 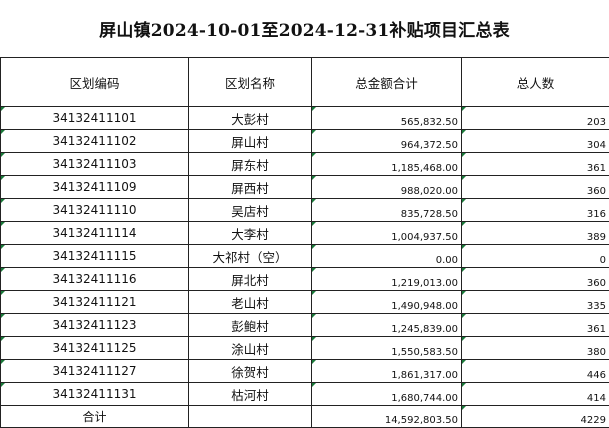 I want to click on total-amount-cell: 565,832.50, so click(x=387, y=118).